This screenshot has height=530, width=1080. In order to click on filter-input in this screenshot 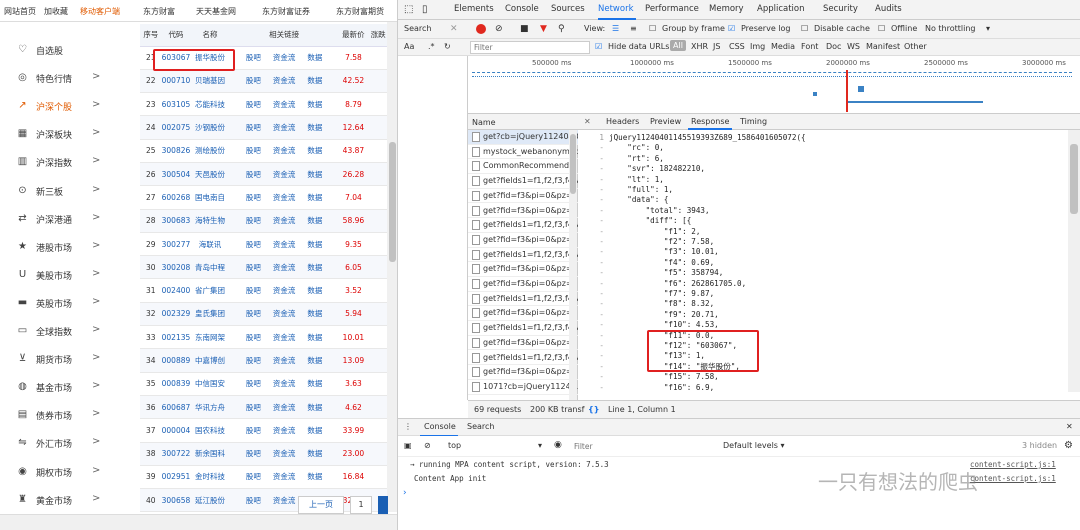, I will do `click(530, 47)`.